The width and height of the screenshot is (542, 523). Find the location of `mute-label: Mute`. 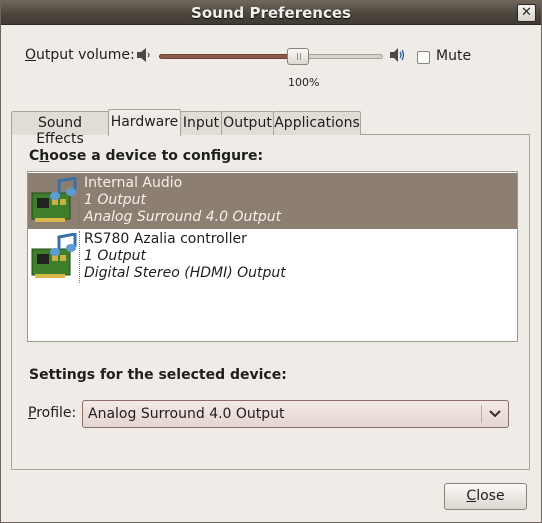

mute-label: Mute is located at coordinates (453, 56).